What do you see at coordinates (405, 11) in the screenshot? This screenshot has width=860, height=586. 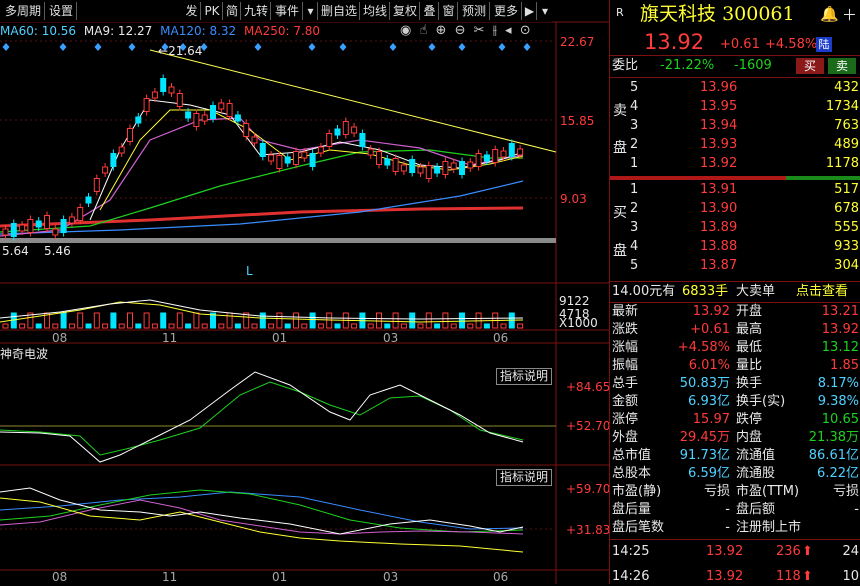 I see `adjust-button: 复权` at bounding box center [405, 11].